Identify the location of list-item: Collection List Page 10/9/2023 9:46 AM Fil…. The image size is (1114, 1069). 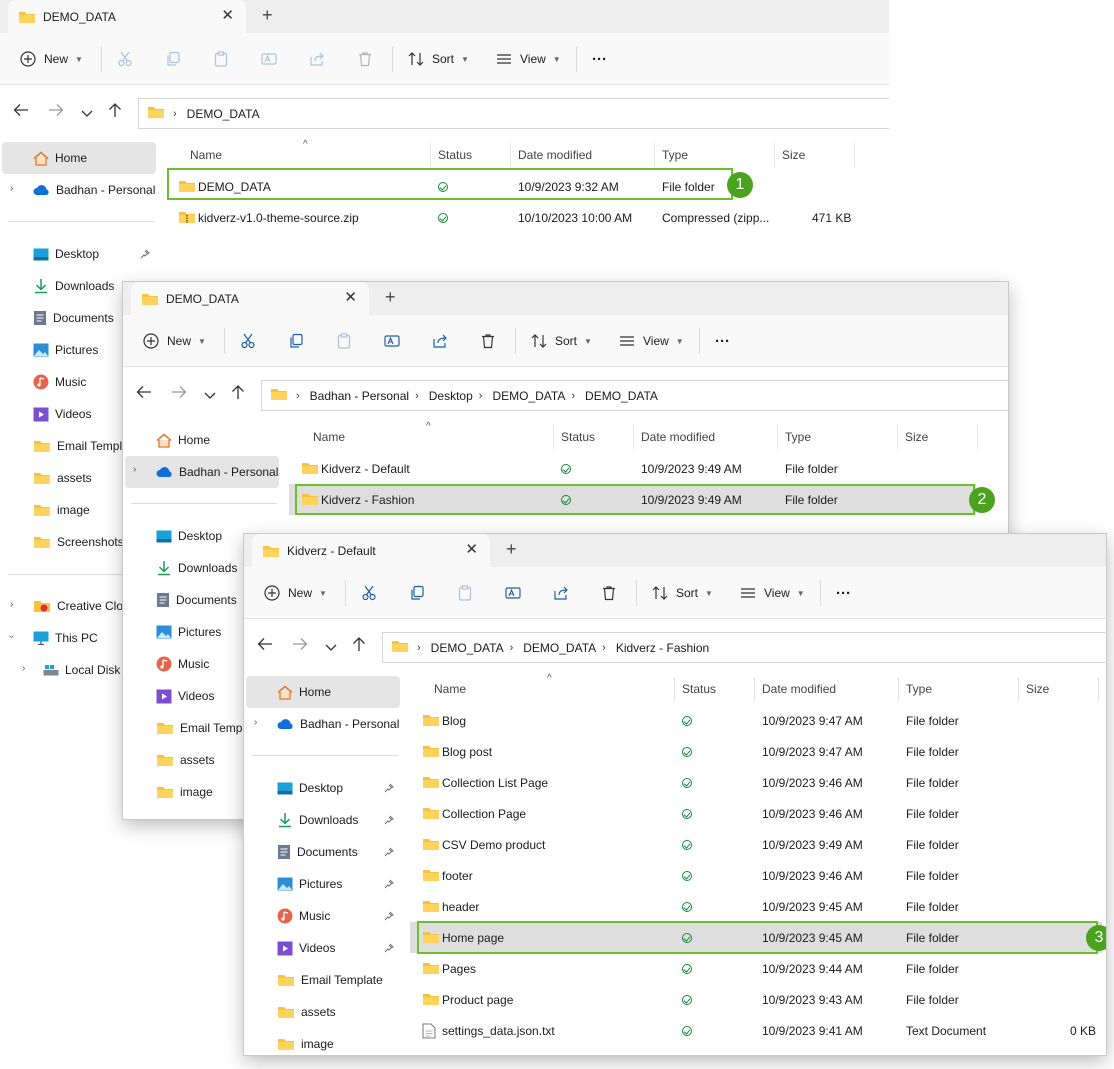
(756, 782).